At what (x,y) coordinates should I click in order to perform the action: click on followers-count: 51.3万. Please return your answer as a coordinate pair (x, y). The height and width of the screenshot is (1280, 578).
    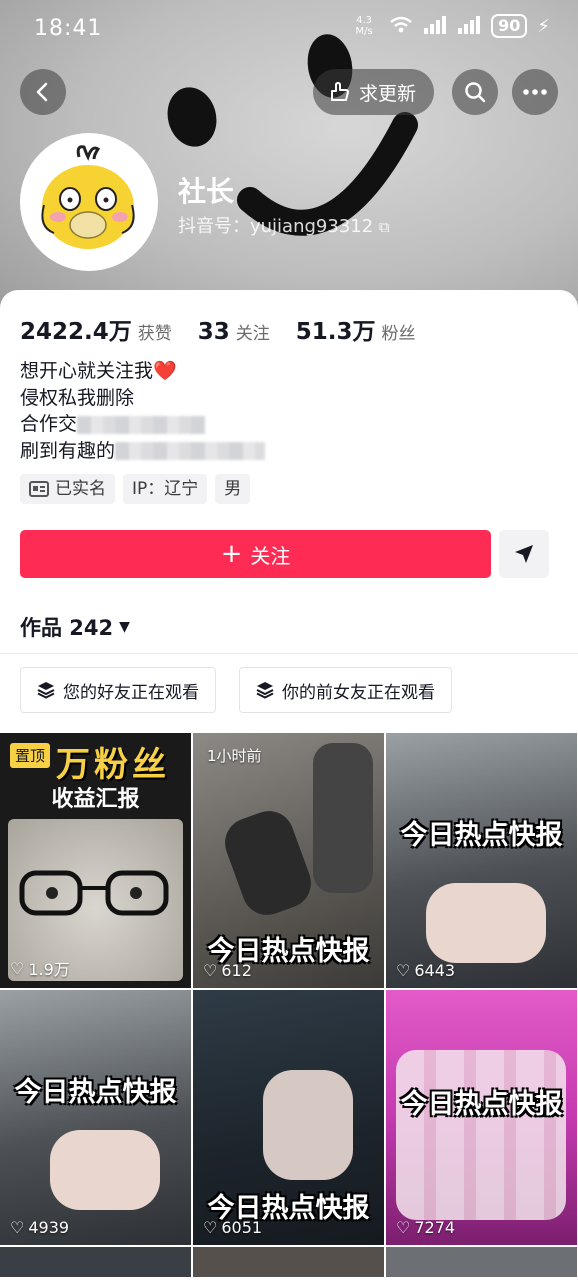
    Looking at the image, I should click on (336, 329).